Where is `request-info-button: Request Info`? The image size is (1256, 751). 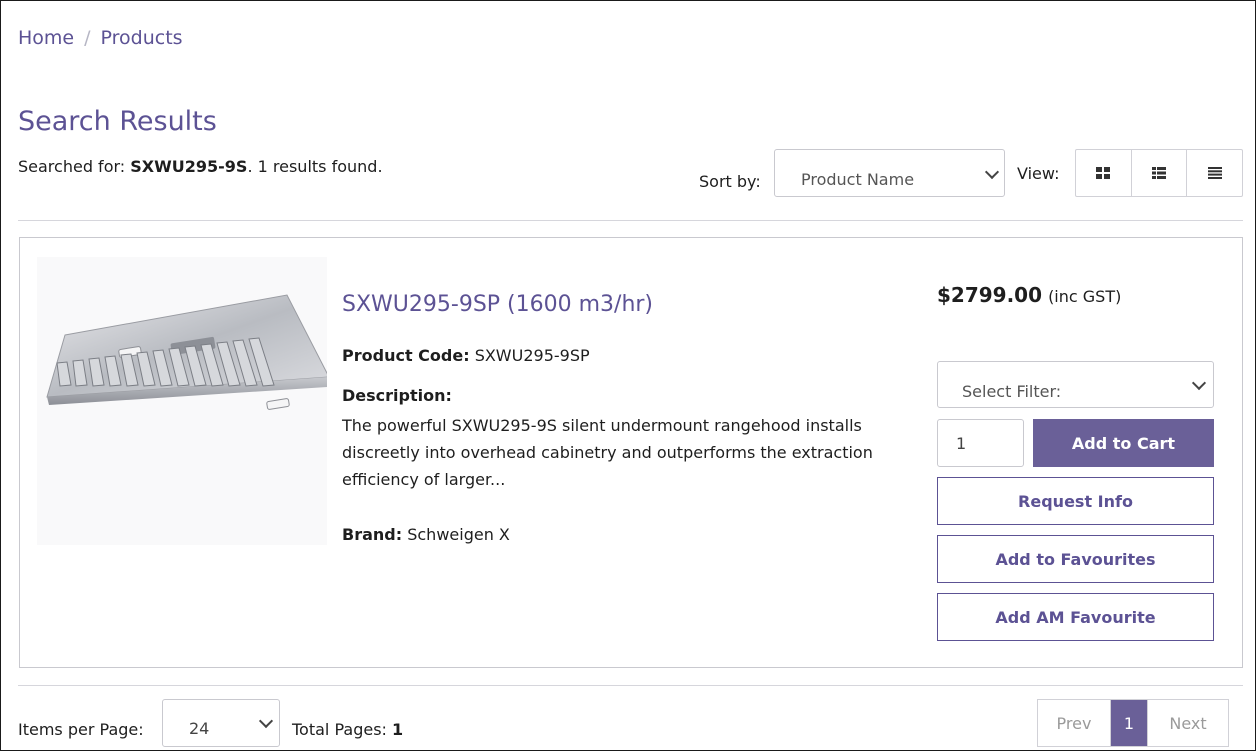
request-info-button: Request Info is located at coordinates (1075, 501).